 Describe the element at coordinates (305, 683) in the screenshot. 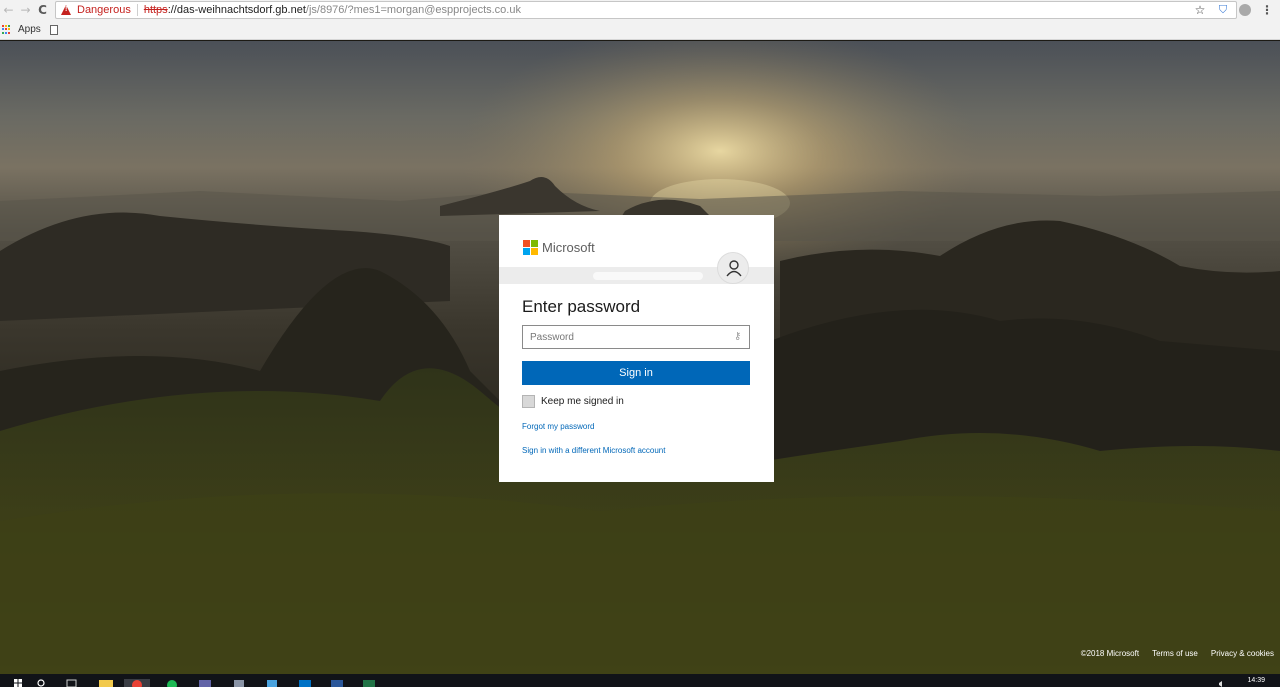

I see `outlook-icon` at that location.